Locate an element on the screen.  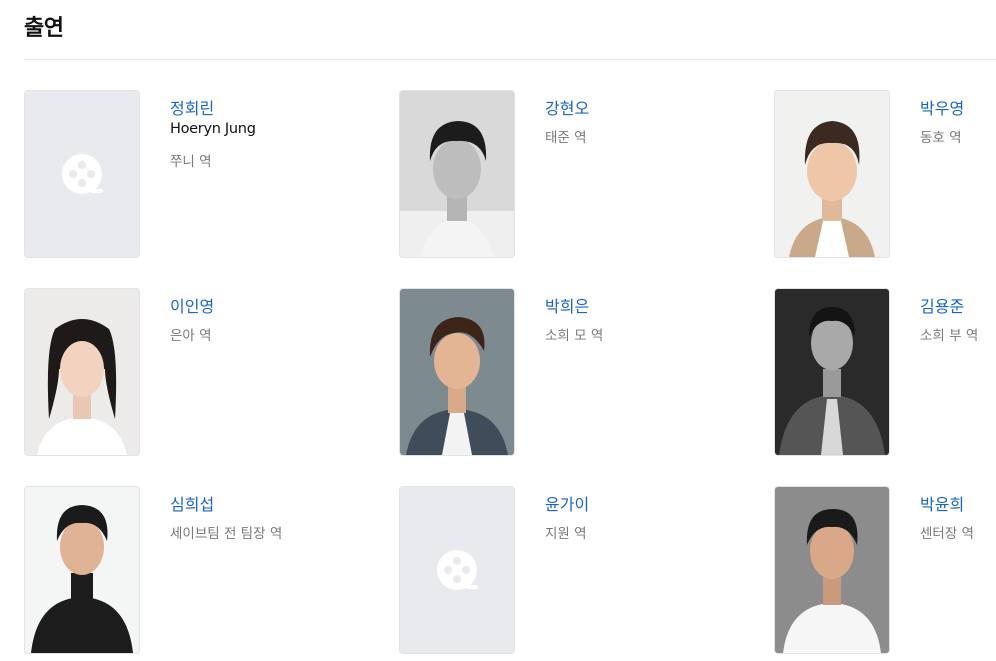
cast-role: 쭈니 역 is located at coordinates (191, 162).